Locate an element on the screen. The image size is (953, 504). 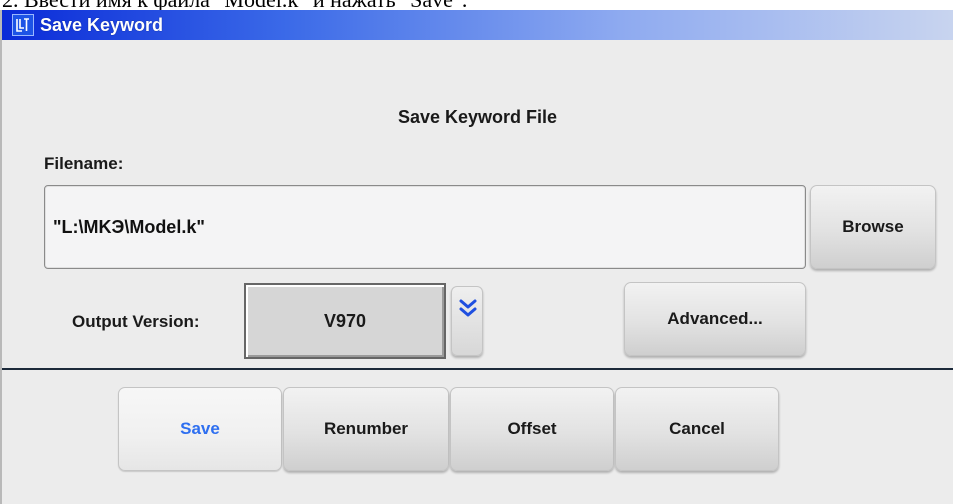
filename-value: "L:\MKЭ\Model.k" is located at coordinates (129, 226).